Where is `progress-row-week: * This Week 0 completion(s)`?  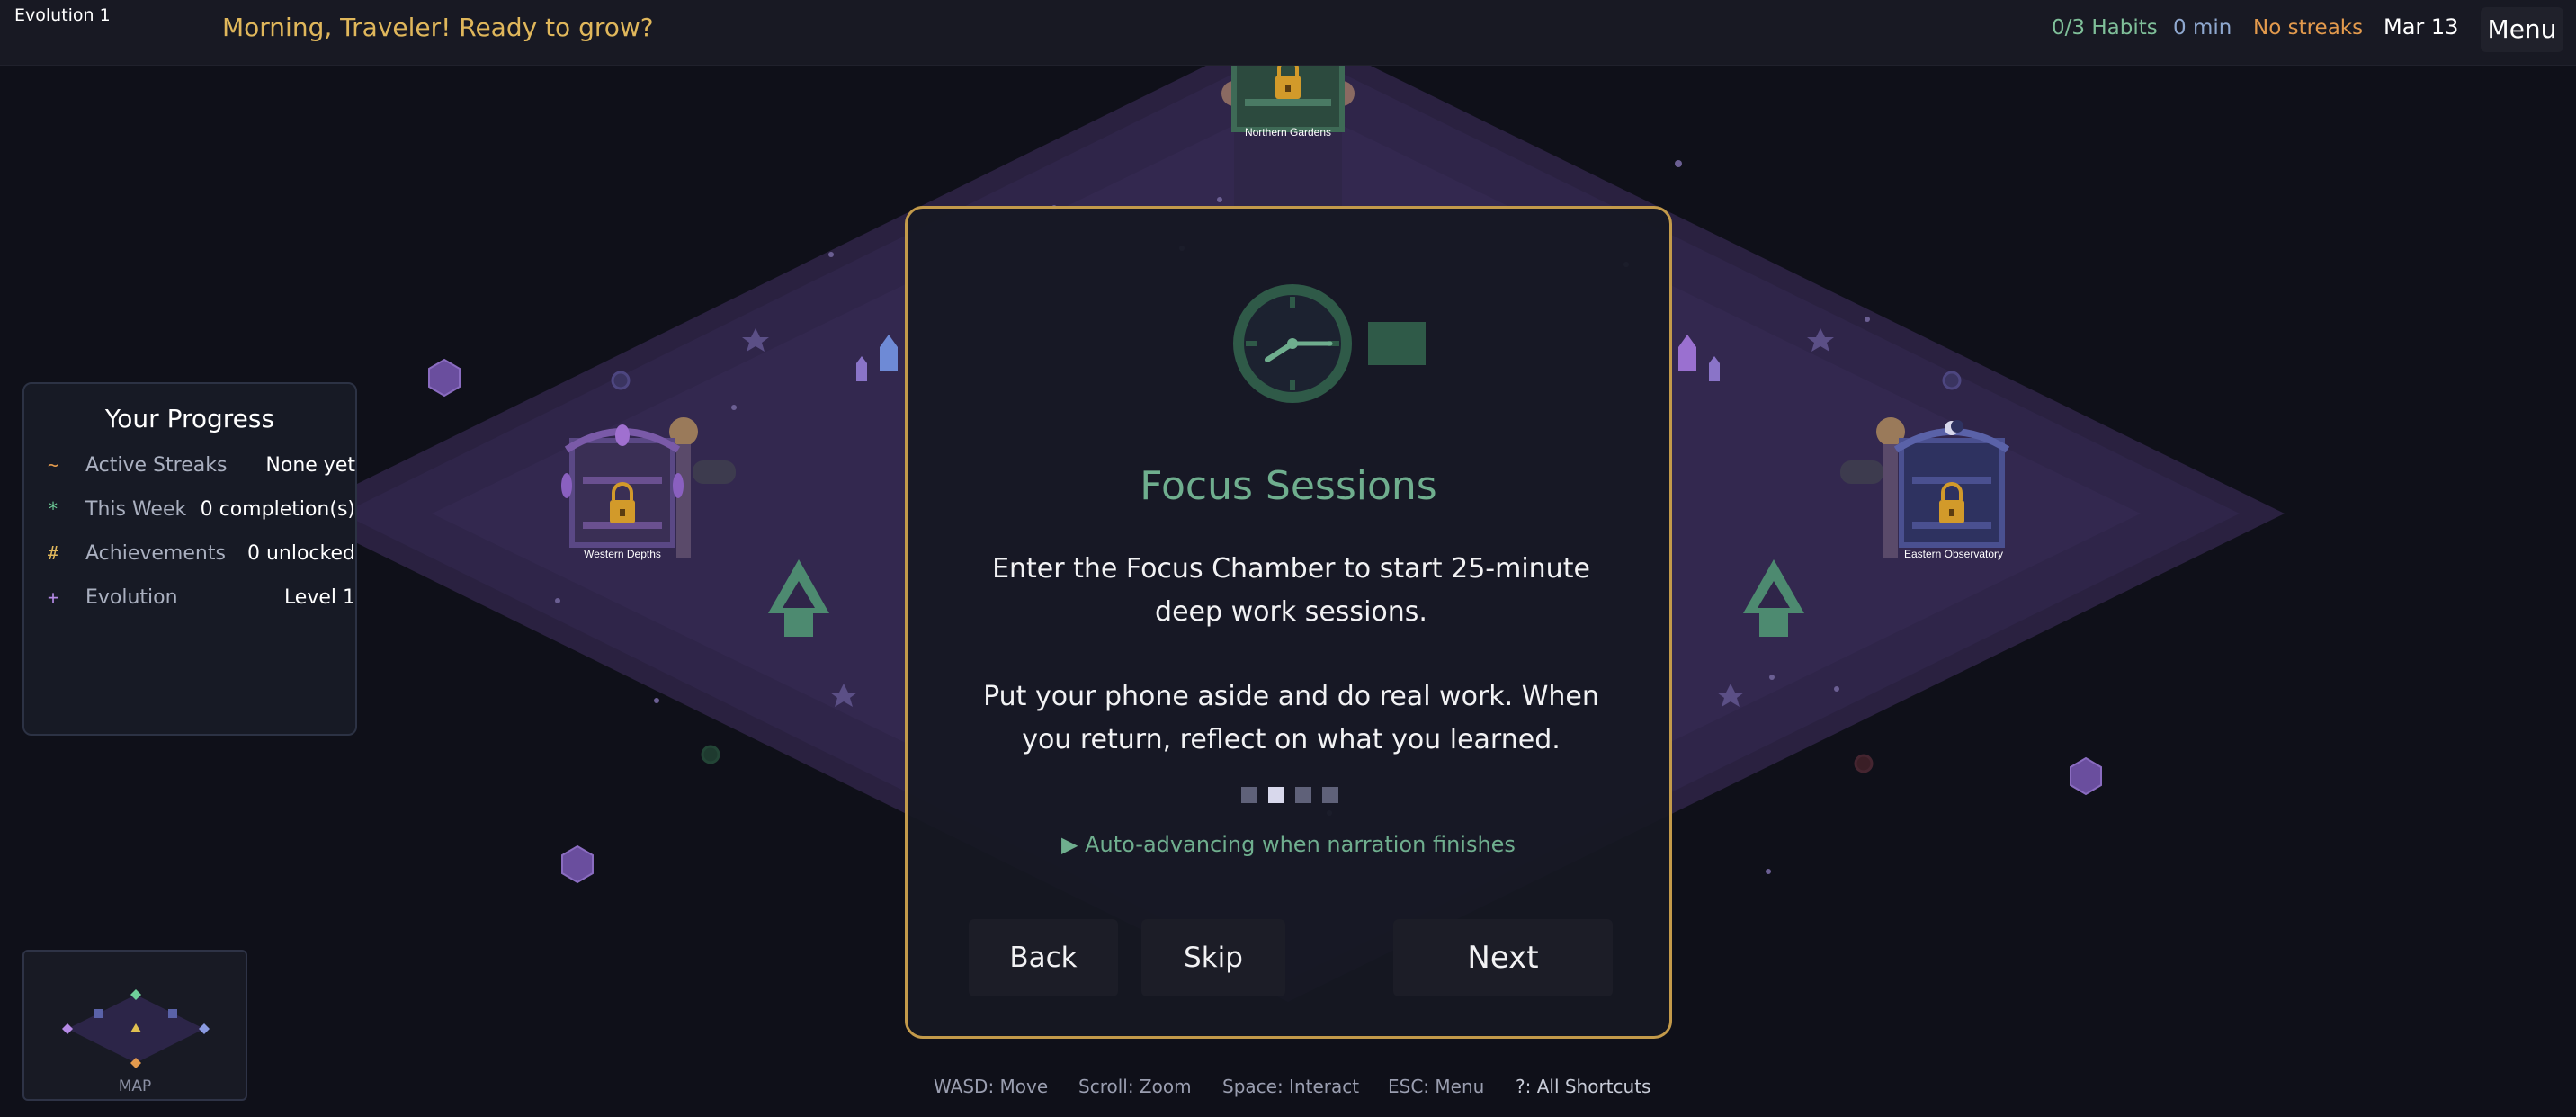 progress-row-week: * This Week 0 completion(s) is located at coordinates (202, 510).